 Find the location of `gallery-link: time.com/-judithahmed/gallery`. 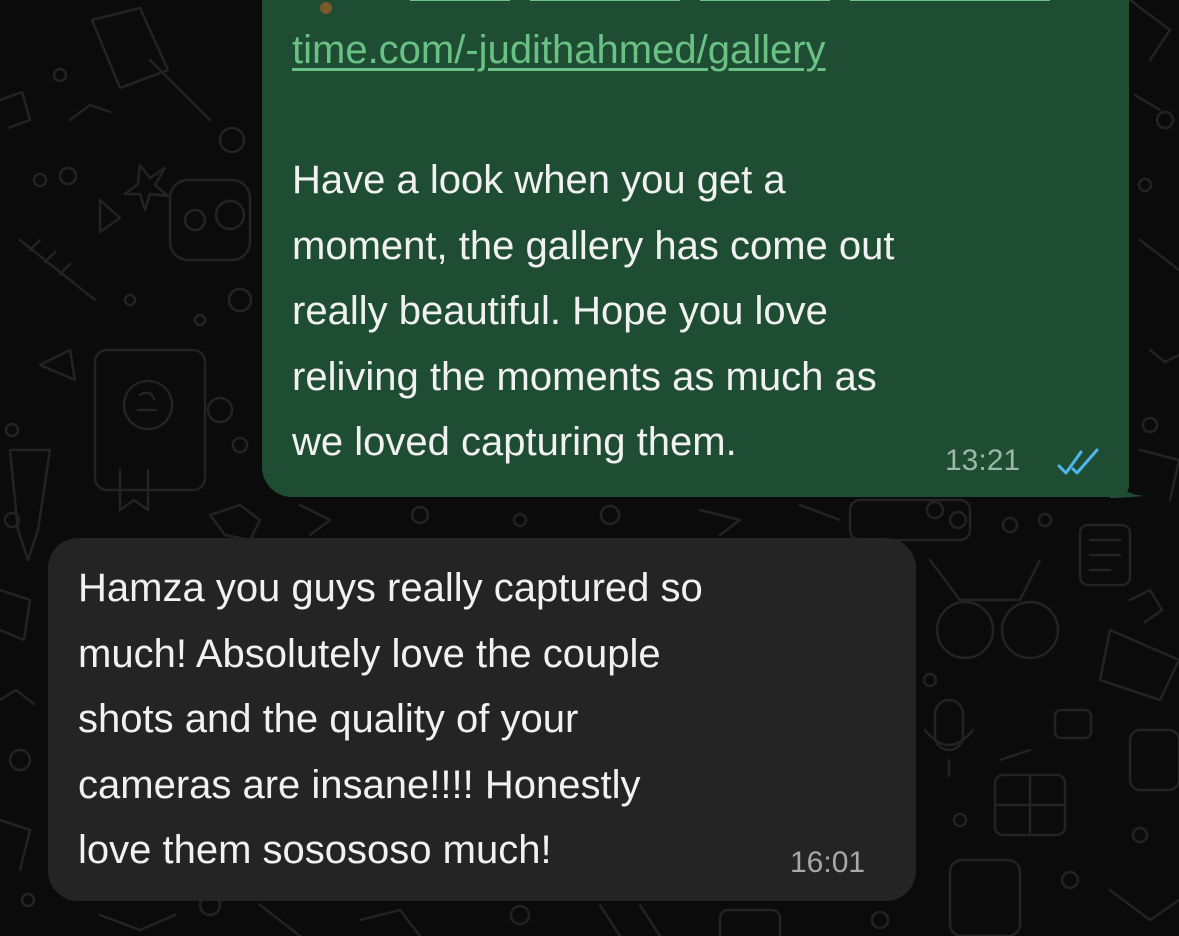

gallery-link: time.com/-judithahmed/gallery is located at coordinates (559, 50).